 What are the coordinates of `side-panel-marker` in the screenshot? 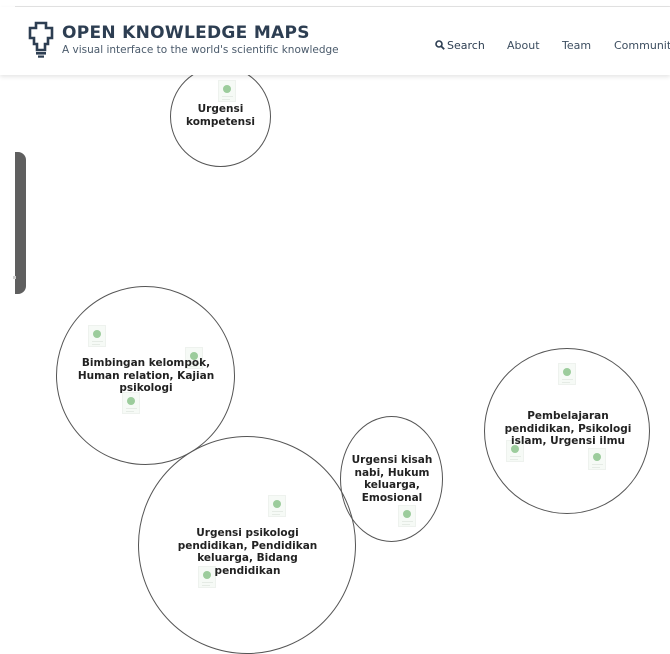 It's located at (14, 277).